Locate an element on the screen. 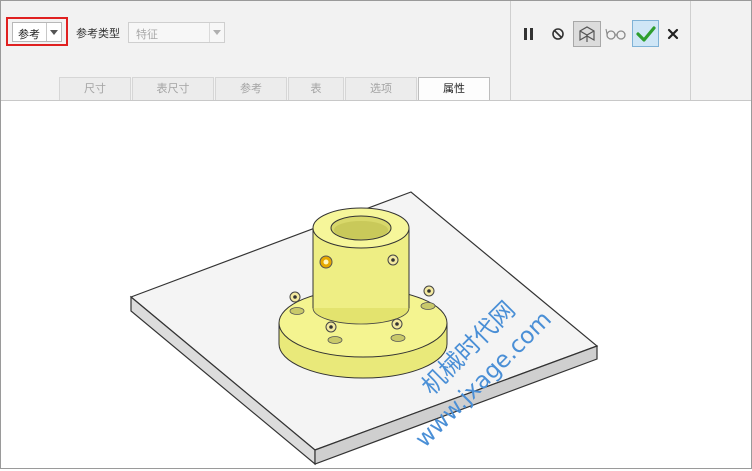 The height and width of the screenshot is (471, 752). dashboard-tabs: 尺寸 表尺寸 参考 表 选项 属性 is located at coordinates (275, 88).